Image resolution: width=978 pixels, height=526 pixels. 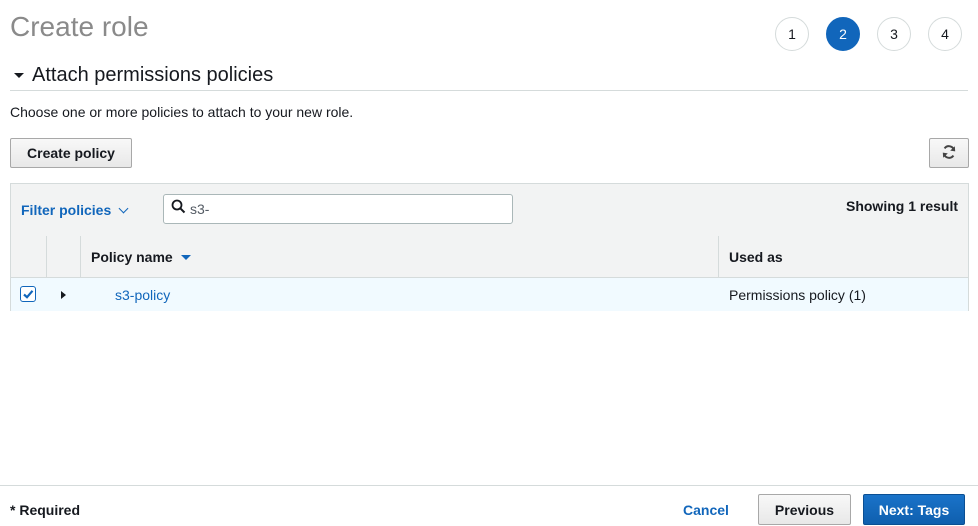 I want to click on table-header: Policy name Used as, so click(x=489, y=257).